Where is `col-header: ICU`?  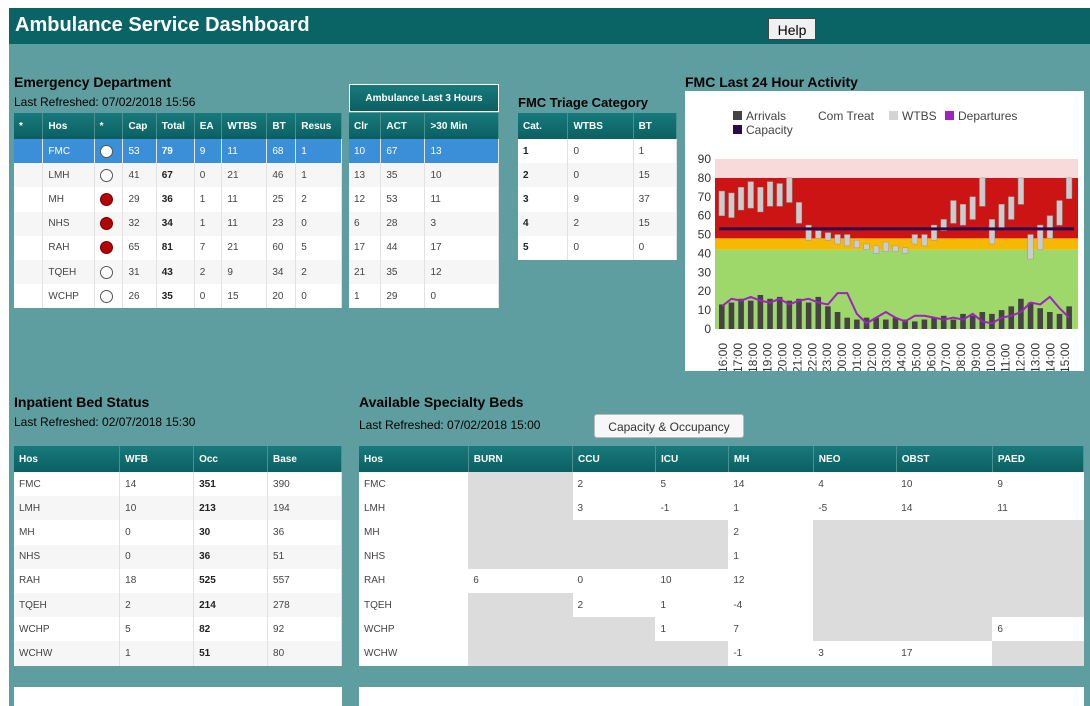 col-header: ICU is located at coordinates (692, 459).